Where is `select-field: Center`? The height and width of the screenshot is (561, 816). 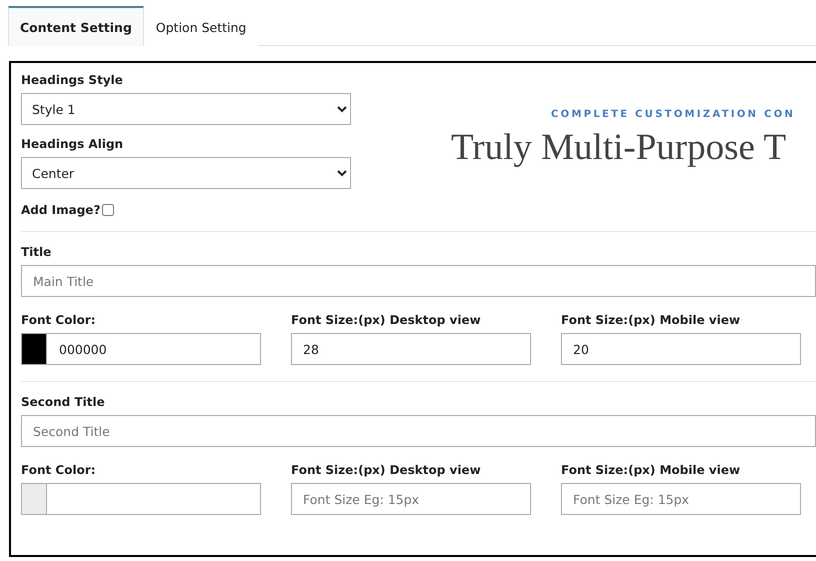 select-field: Center is located at coordinates (186, 173).